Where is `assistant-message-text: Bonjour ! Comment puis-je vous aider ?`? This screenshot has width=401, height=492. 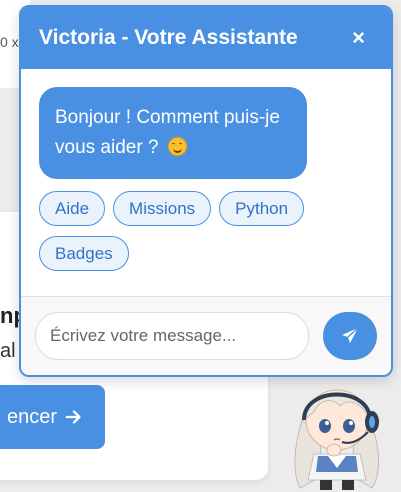
assistant-message-text: Bonjour ! Comment puis-je vous aider ? is located at coordinates (167, 132).